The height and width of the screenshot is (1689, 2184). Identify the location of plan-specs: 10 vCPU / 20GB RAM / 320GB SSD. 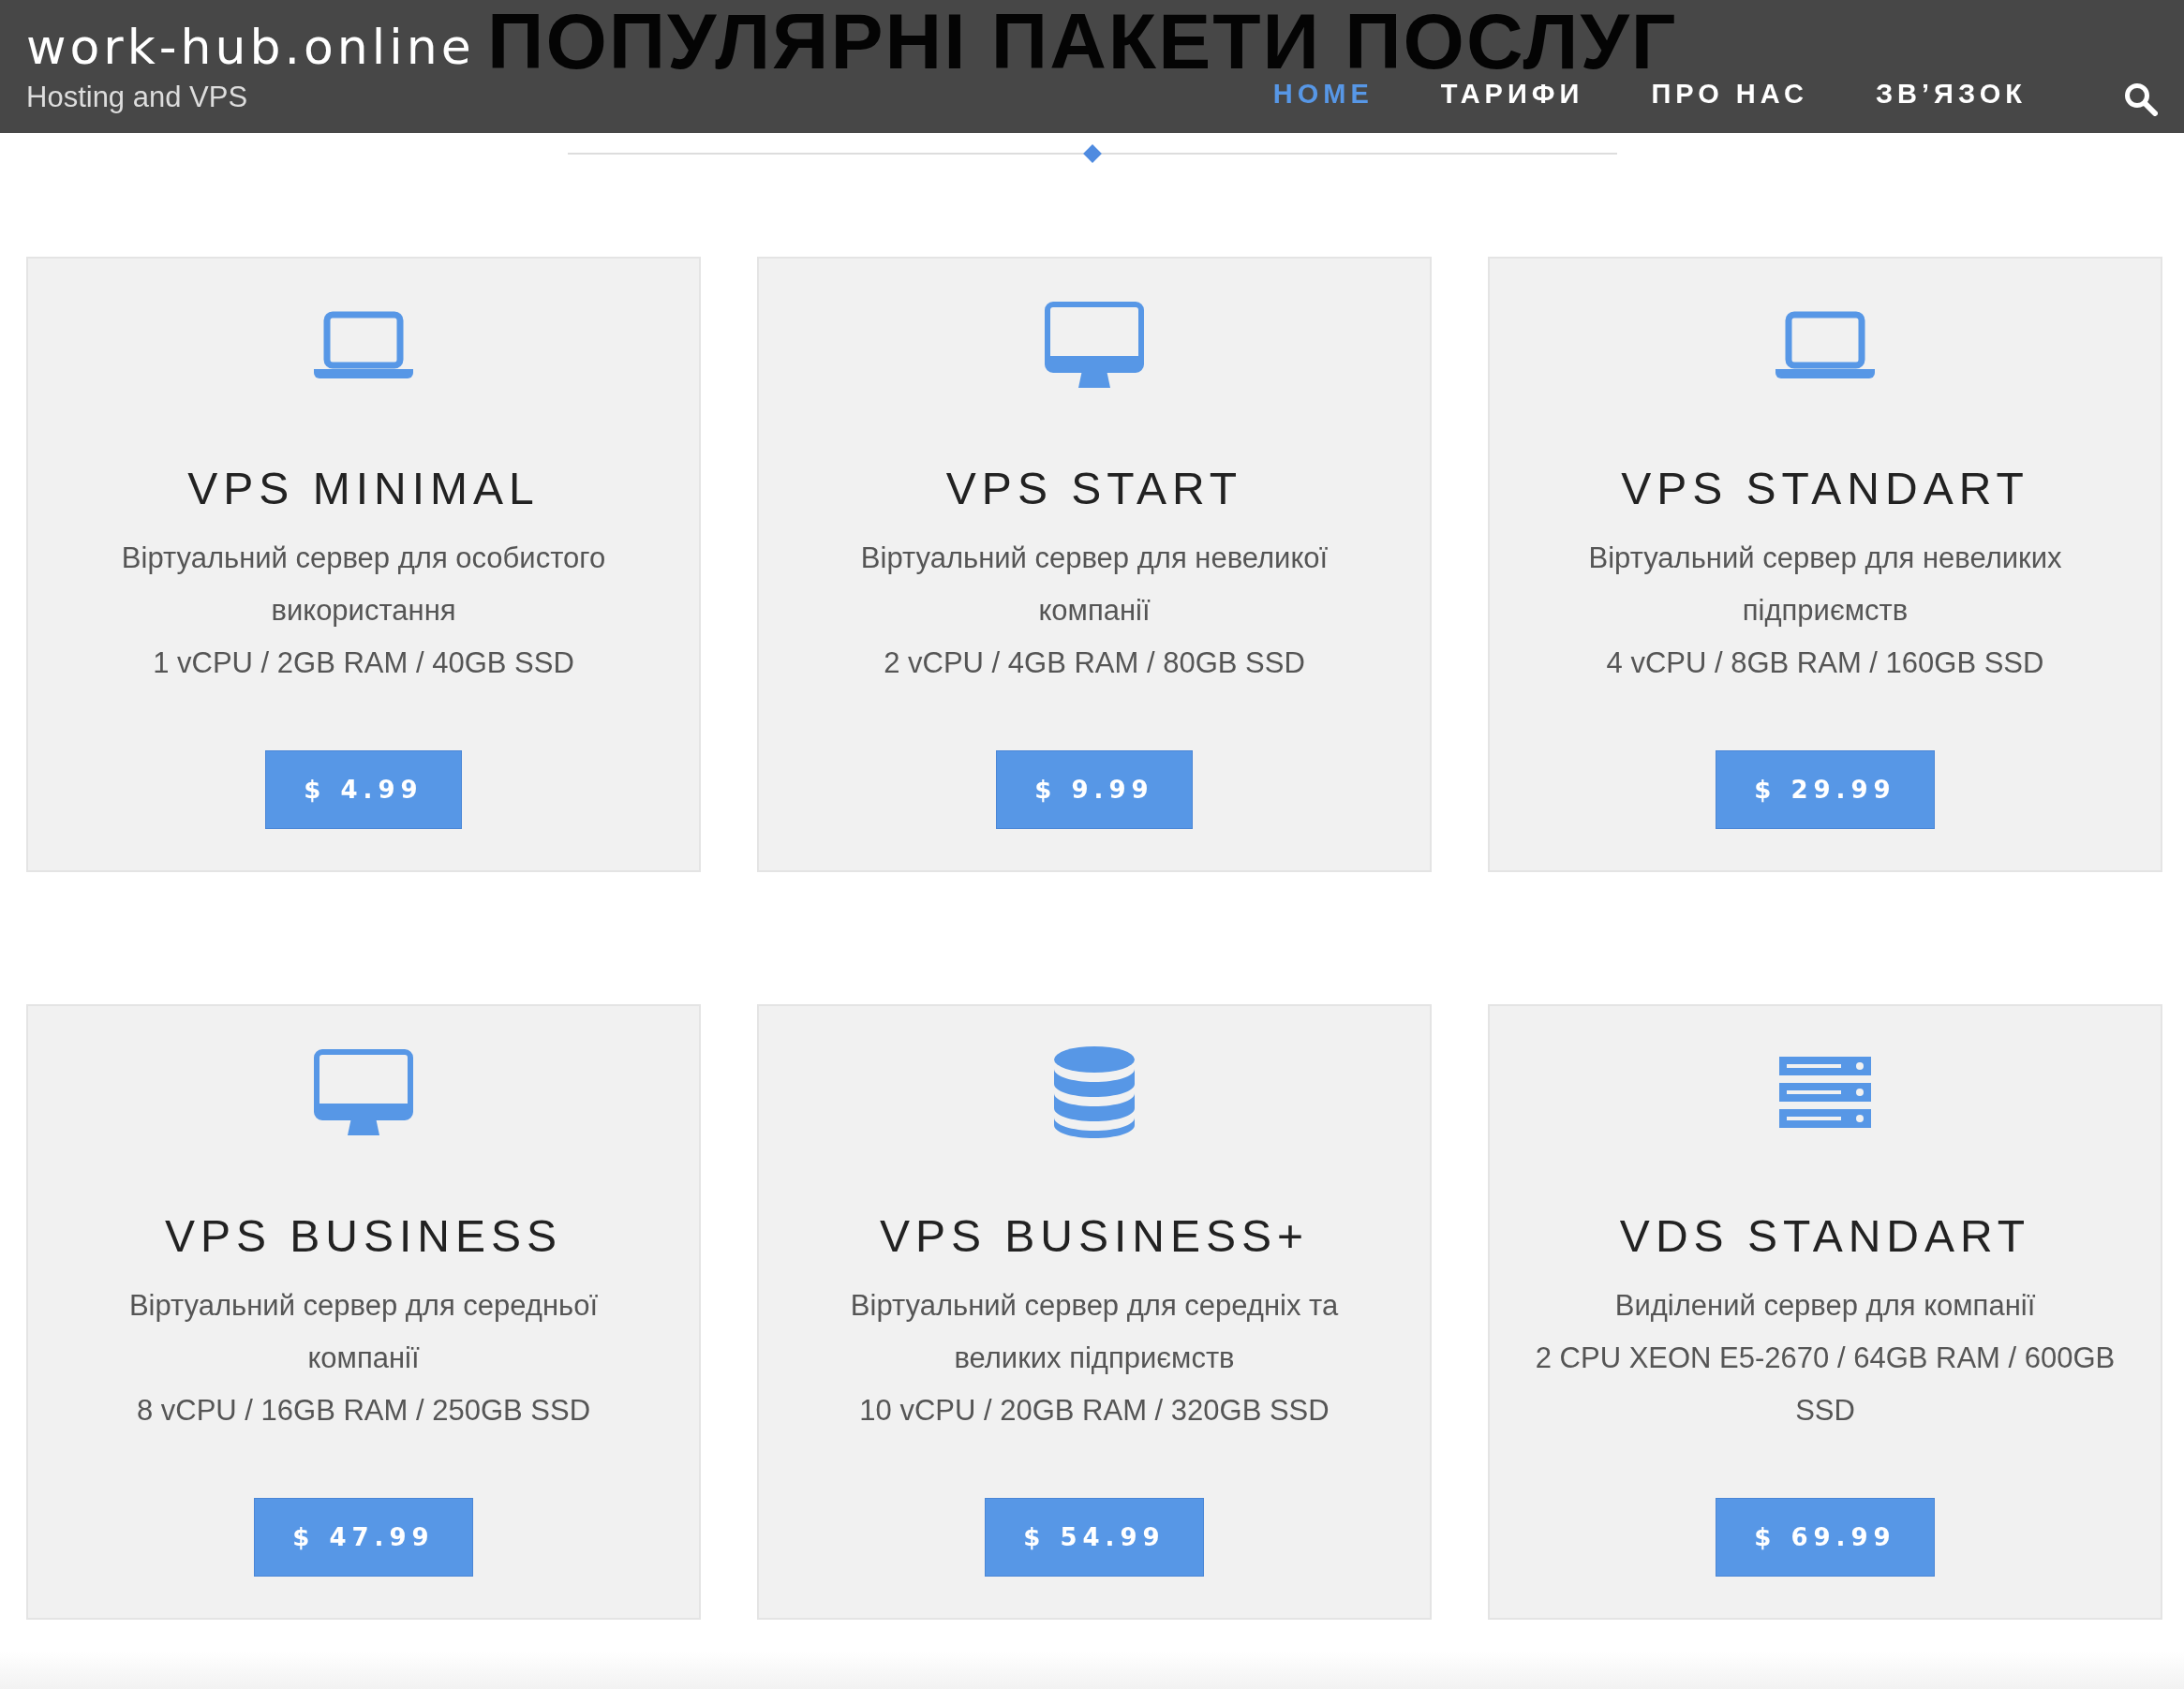
(1094, 1411).